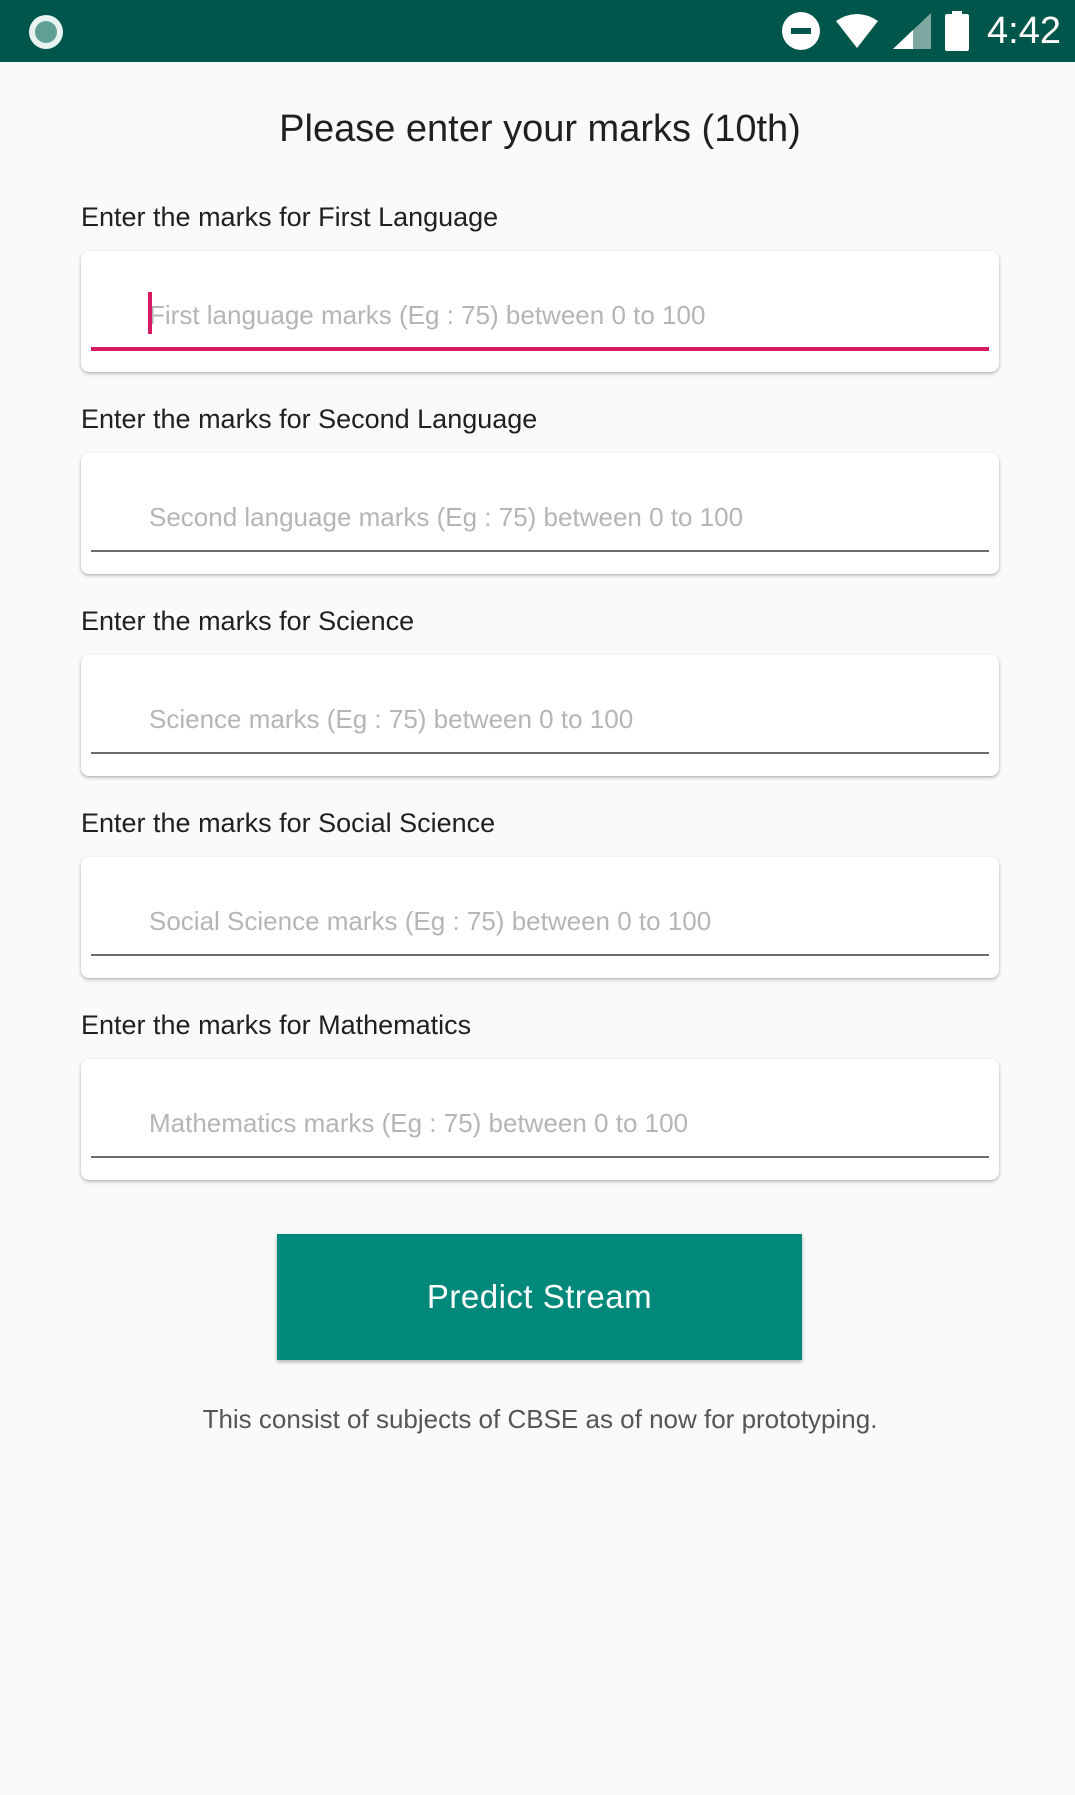 This screenshot has height=1795, width=1075. Describe the element at coordinates (564, 921) in the screenshot. I see `social-science-input` at that location.